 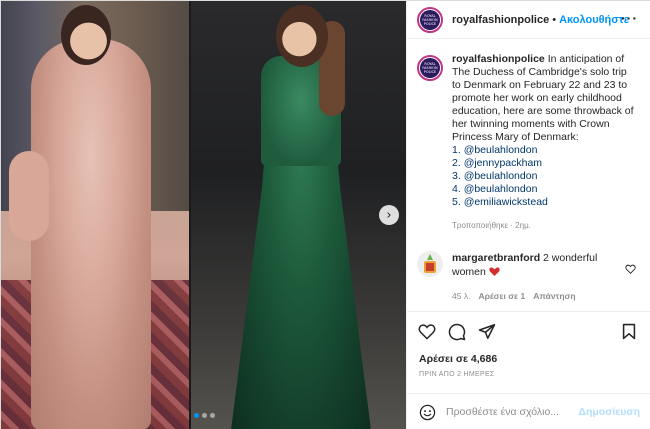 I want to click on comment-like-heart-icon, so click(x=630, y=270).